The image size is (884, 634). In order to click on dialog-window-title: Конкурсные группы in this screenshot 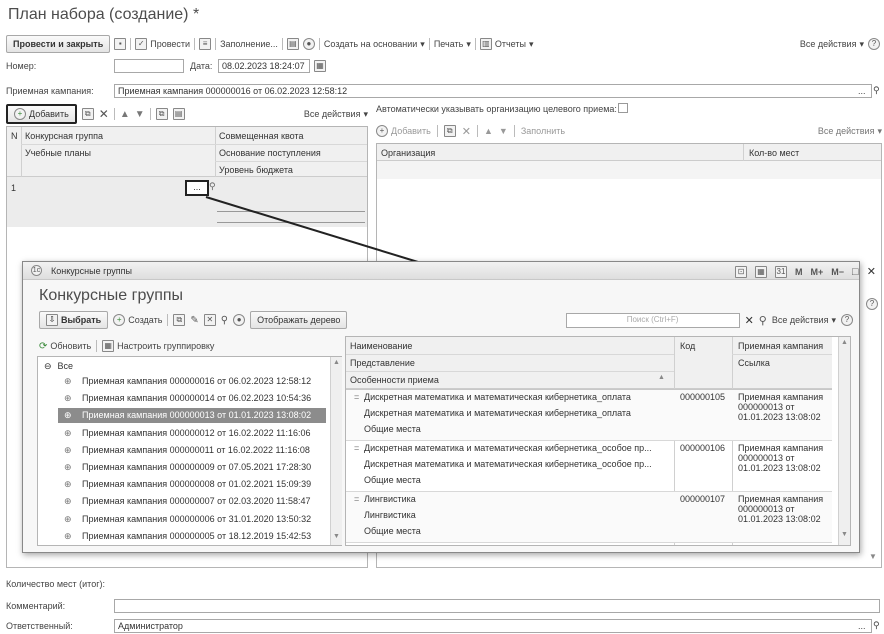, I will do `click(92, 271)`.